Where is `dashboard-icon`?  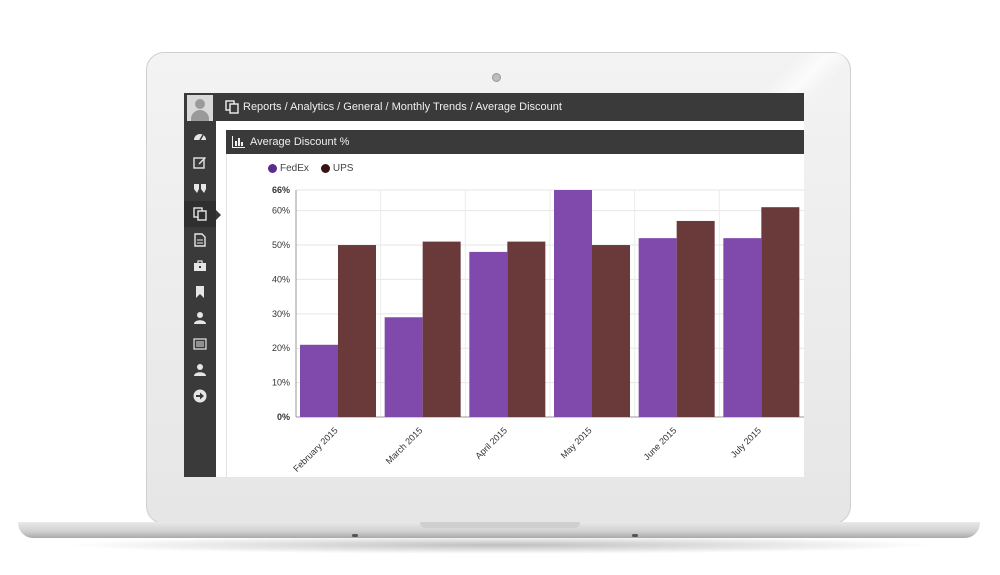 dashboard-icon is located at coordinates (200, 137).